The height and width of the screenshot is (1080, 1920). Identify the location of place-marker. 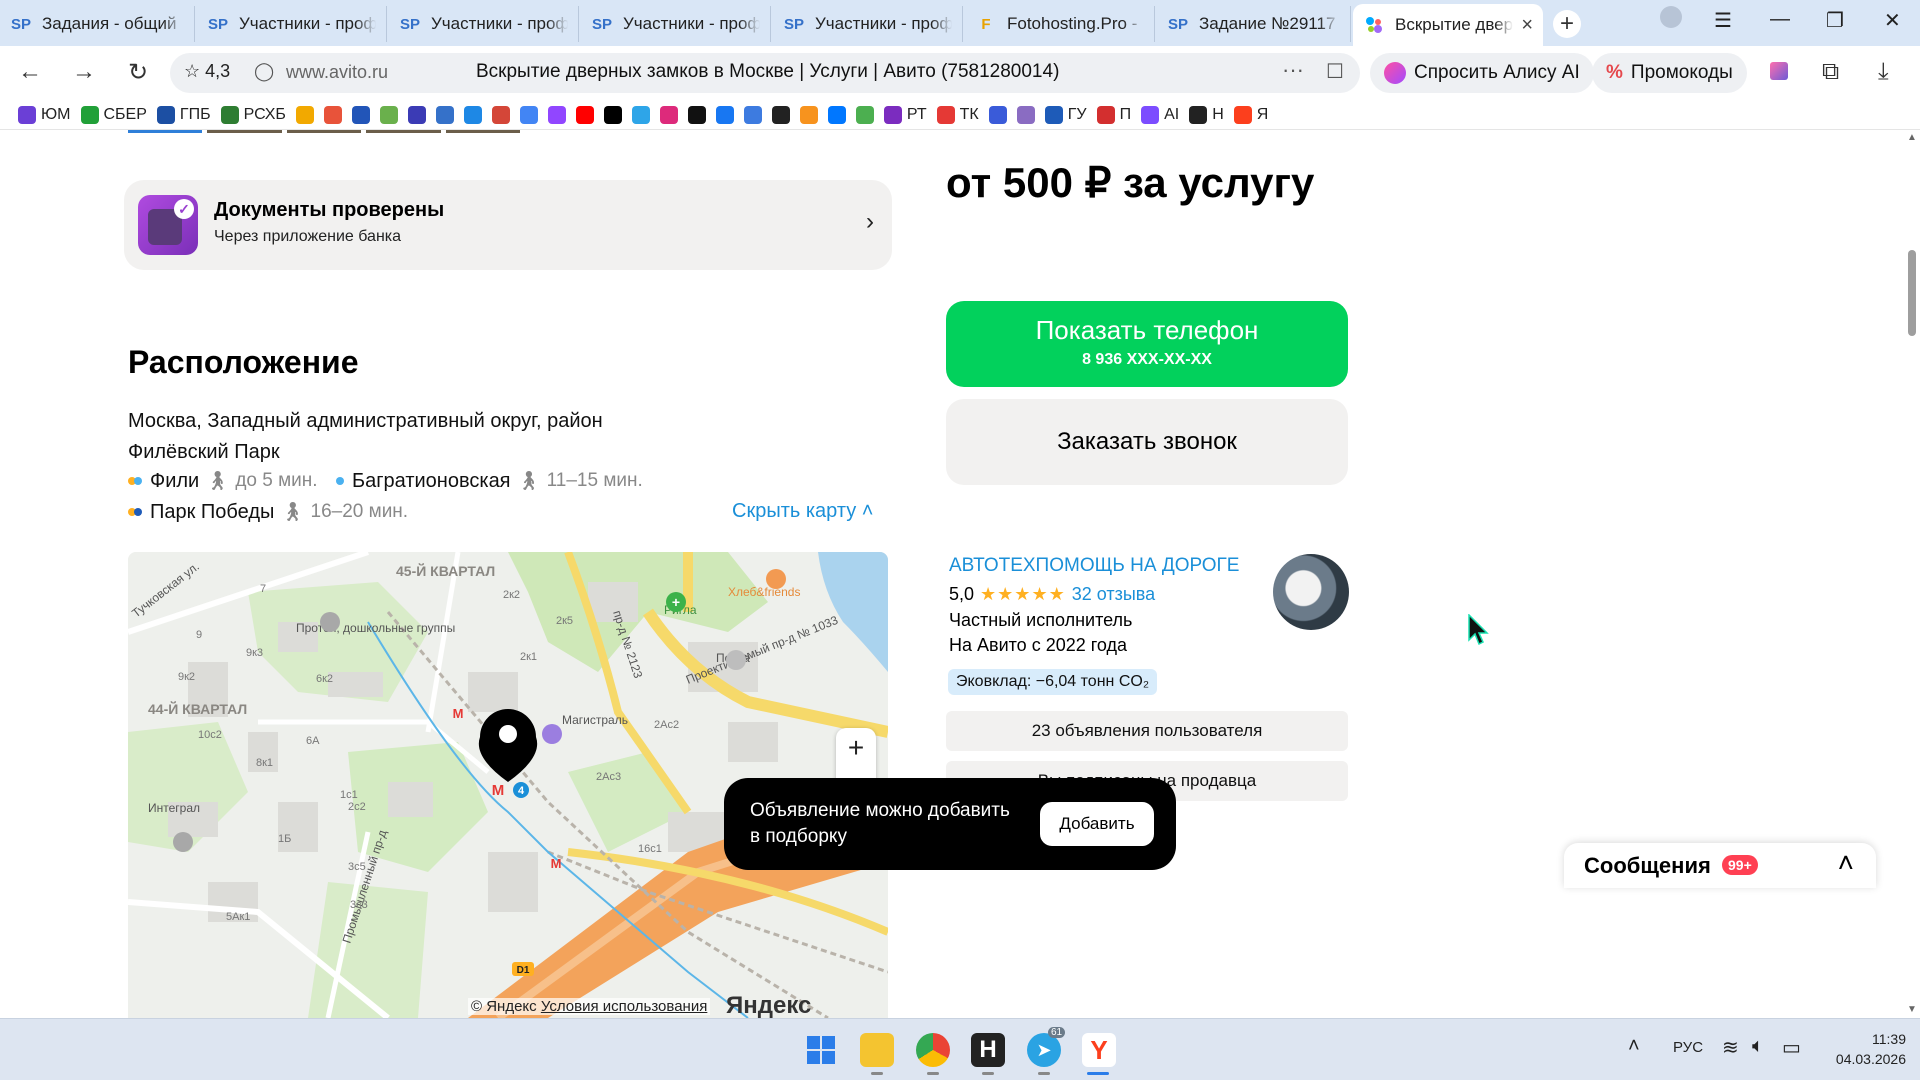
(183, 842).